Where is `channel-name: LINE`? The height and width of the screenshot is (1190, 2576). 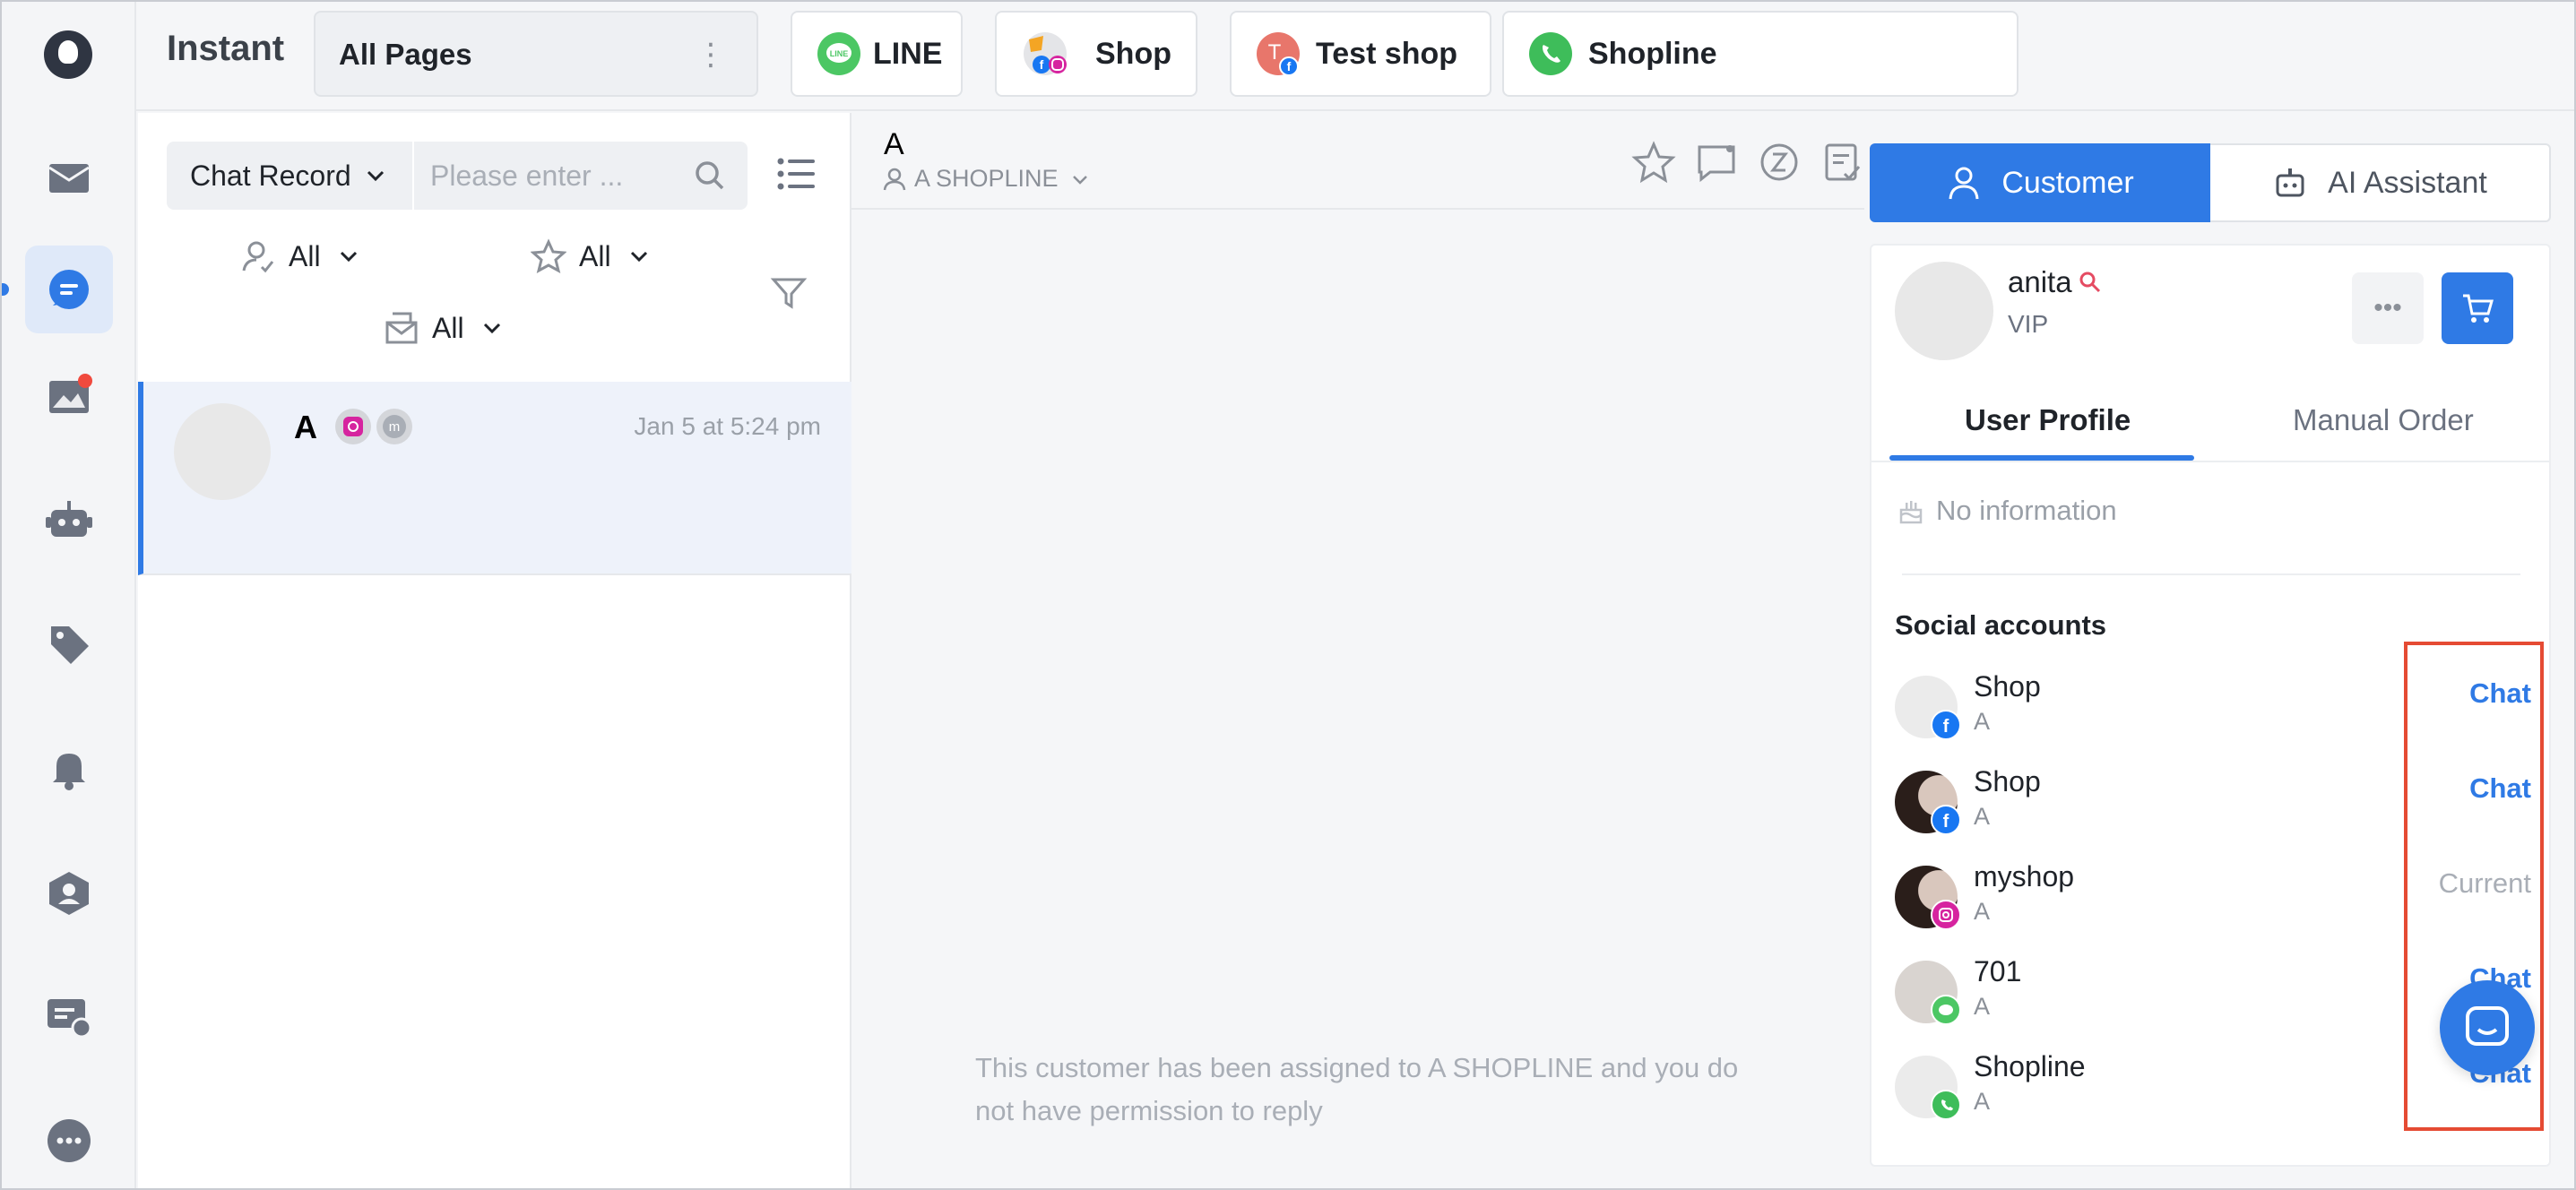
channel-name: LINE is located at coordinates (908, 53).